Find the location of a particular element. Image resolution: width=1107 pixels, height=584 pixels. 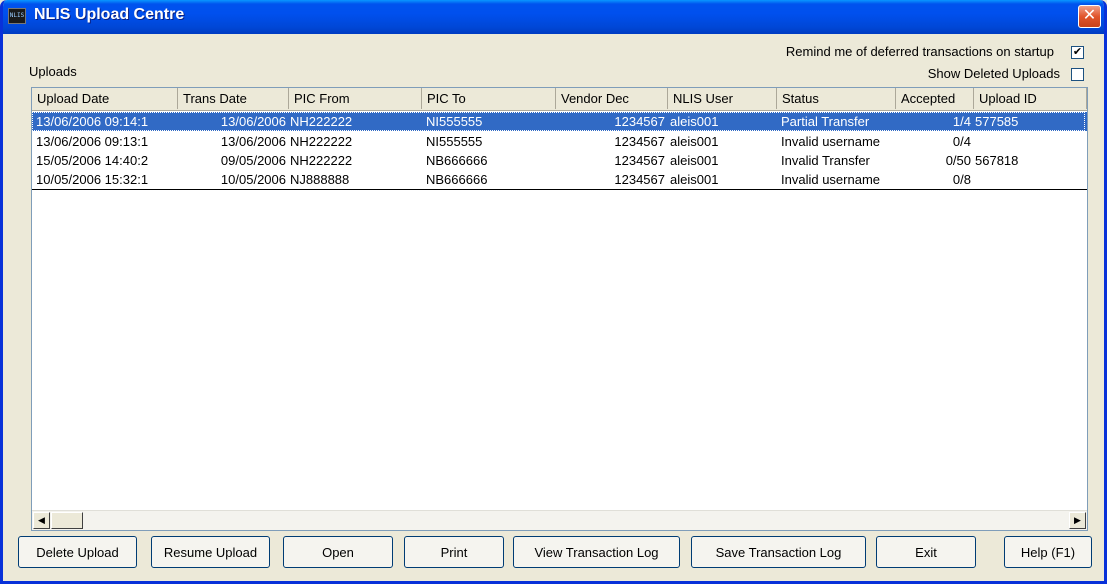

column-header-nlis-user: NLIS User is located at coordinates (722, 98).